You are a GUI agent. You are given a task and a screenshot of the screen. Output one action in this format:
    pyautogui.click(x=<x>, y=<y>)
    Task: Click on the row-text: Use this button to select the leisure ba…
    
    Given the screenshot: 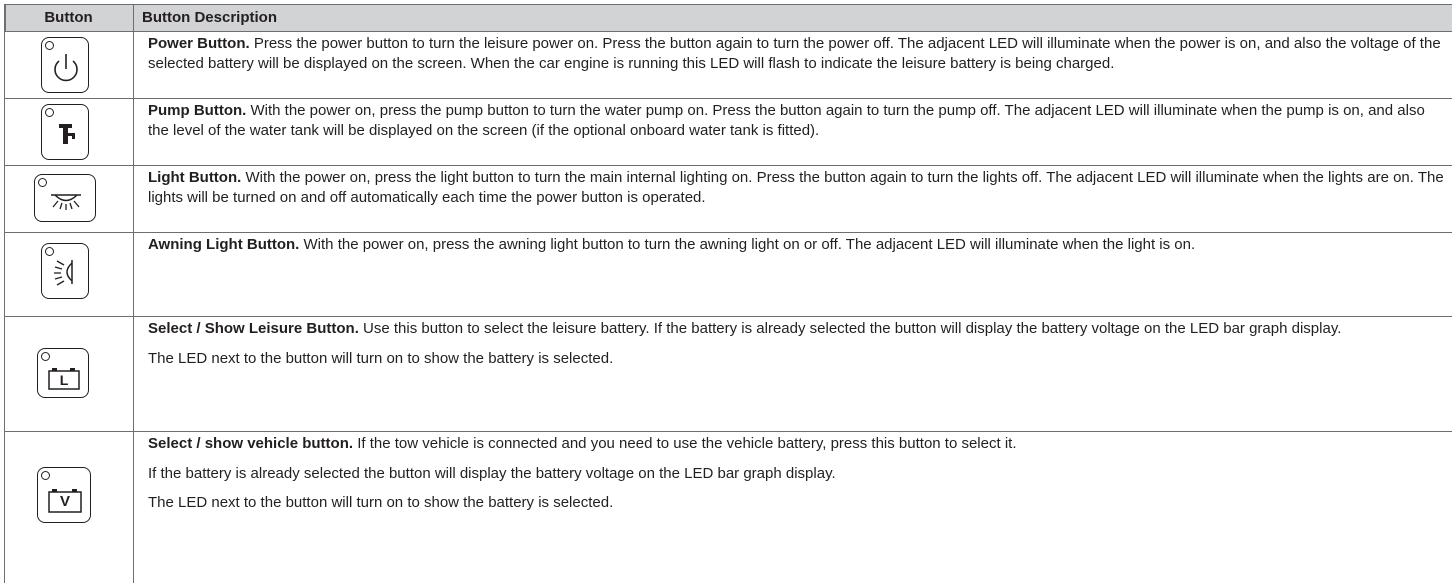 What is the action you would take?
    pyautogui.click(x=850, y=328)
    